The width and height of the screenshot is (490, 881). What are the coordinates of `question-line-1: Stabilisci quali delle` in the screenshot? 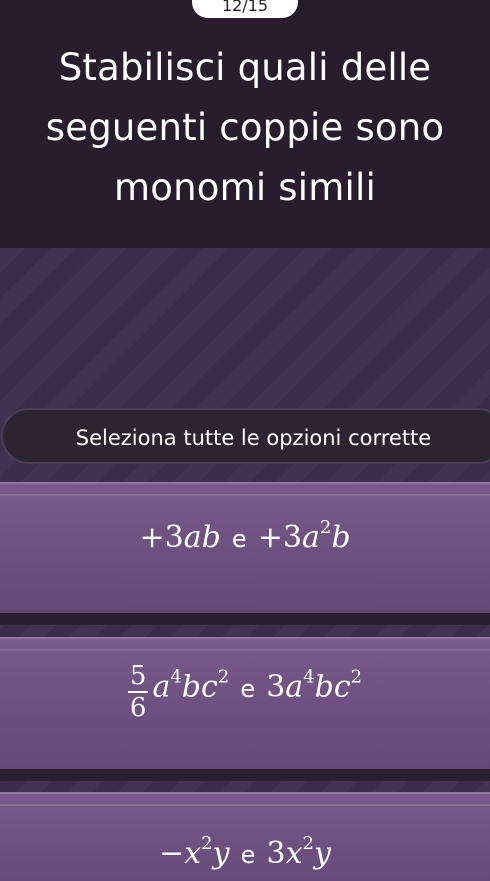 It's located at (245, 67).